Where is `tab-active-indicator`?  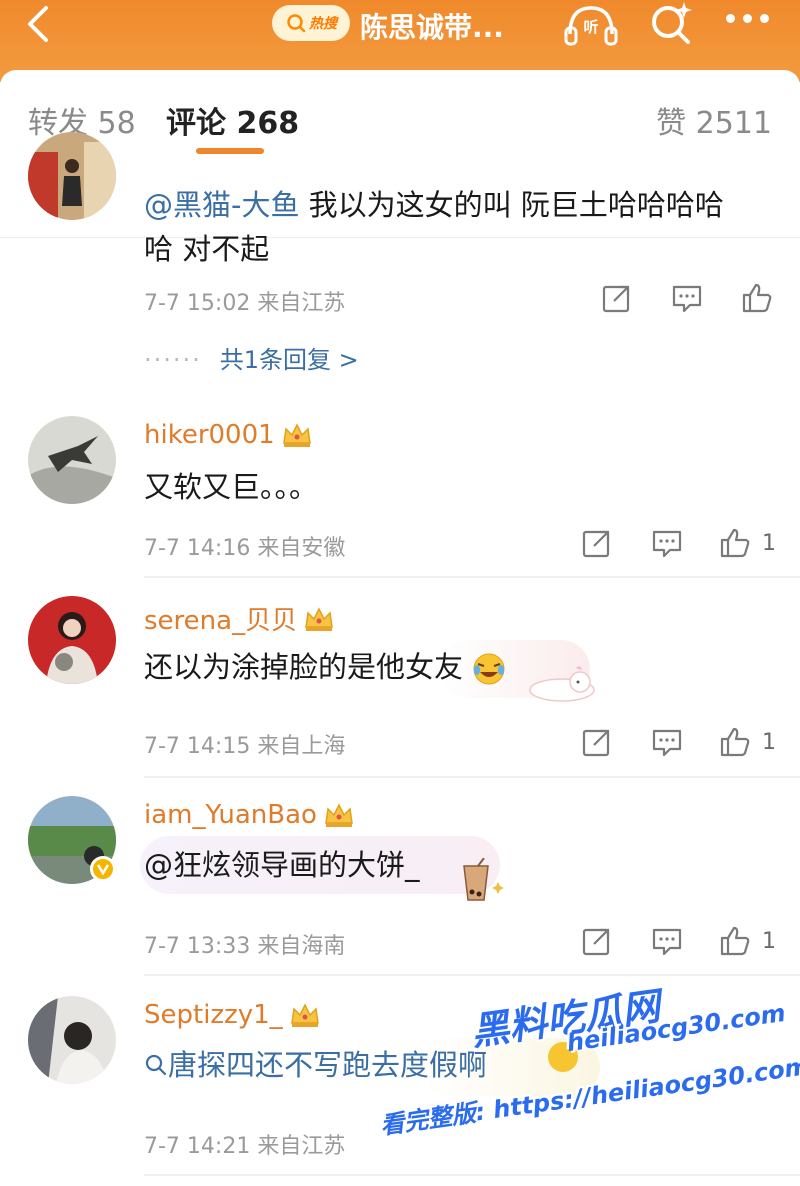 tab-active-indicator is located at coordinates (230, 151).